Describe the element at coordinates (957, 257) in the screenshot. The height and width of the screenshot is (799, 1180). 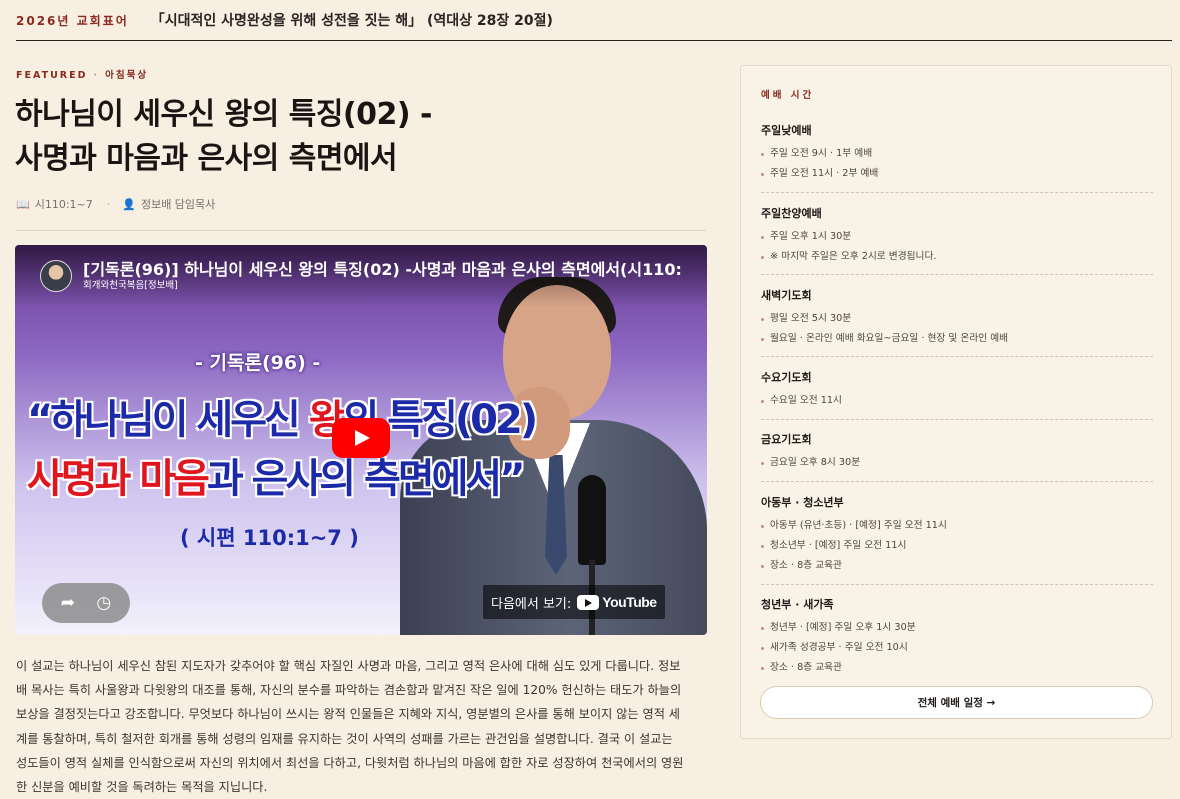
I see `service-time-line: ※ 마지막 주일은 오후 2시로 변경됩니다.` at that location.